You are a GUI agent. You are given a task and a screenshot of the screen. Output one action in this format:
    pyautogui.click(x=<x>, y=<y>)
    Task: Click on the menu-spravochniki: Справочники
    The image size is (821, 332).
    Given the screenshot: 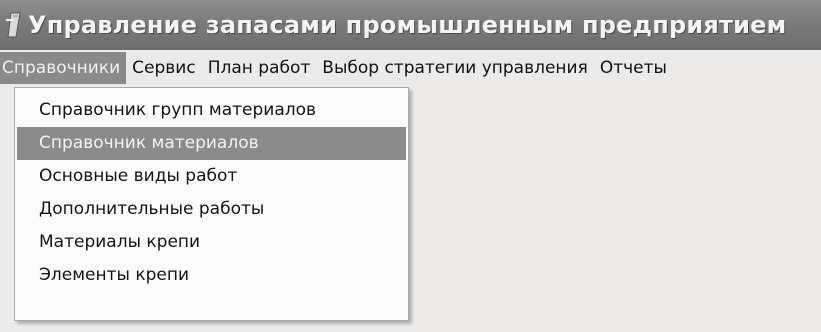 What is the action you would take?
    pyautogui.click(x=63, y=68)
    